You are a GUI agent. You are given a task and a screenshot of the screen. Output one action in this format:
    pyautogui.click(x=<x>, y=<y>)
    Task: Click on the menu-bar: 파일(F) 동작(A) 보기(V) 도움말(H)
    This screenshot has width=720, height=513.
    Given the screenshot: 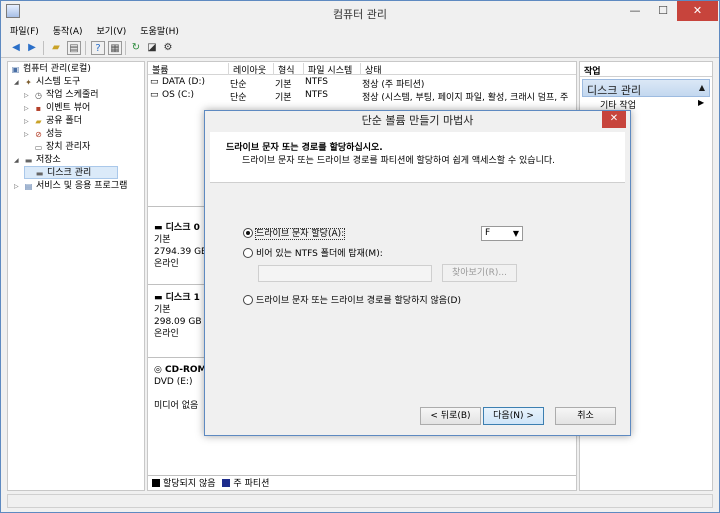 What is the action you would take?
    pyautogui.click(x=360, y=31)
    